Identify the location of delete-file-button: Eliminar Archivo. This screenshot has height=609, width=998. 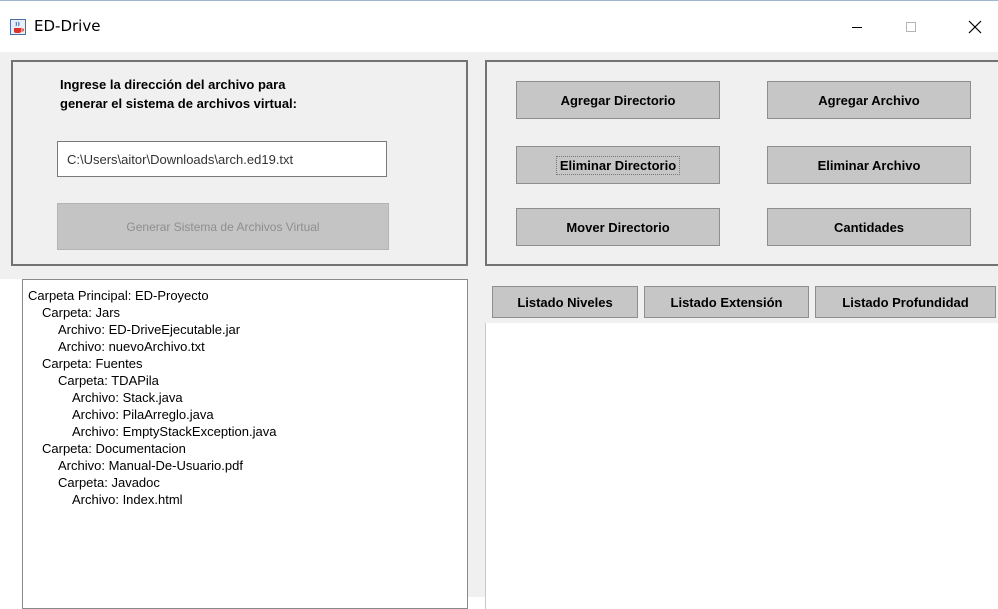
(869, 165).